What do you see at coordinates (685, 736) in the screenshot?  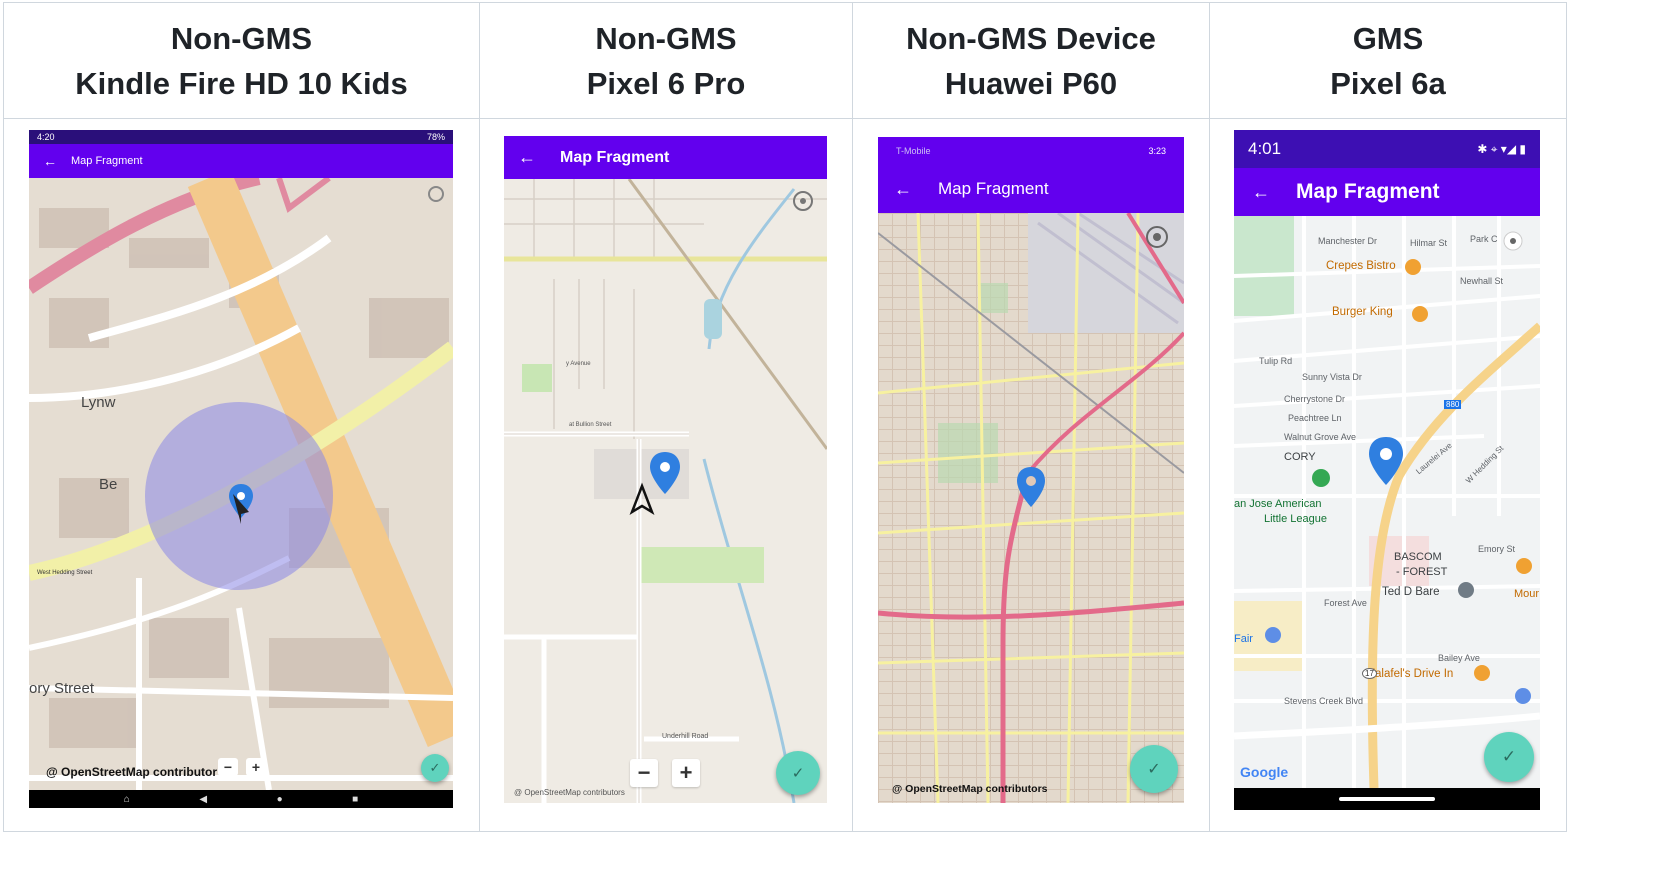 I see `map-label-underhill: Underhill Road` at bounding box center [685, 736].